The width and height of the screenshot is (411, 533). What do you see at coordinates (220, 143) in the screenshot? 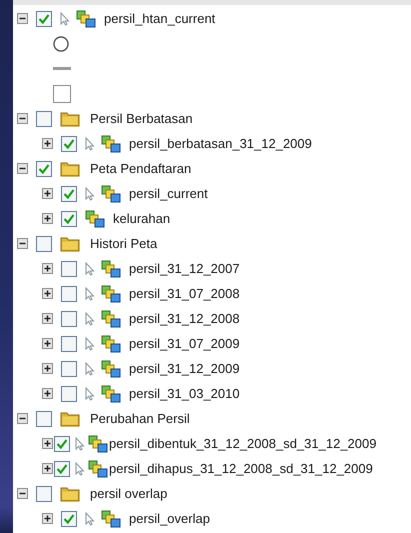
I see `layer-label: persil_berbatasan_31_12_2009` at bounding box center [220, 143].